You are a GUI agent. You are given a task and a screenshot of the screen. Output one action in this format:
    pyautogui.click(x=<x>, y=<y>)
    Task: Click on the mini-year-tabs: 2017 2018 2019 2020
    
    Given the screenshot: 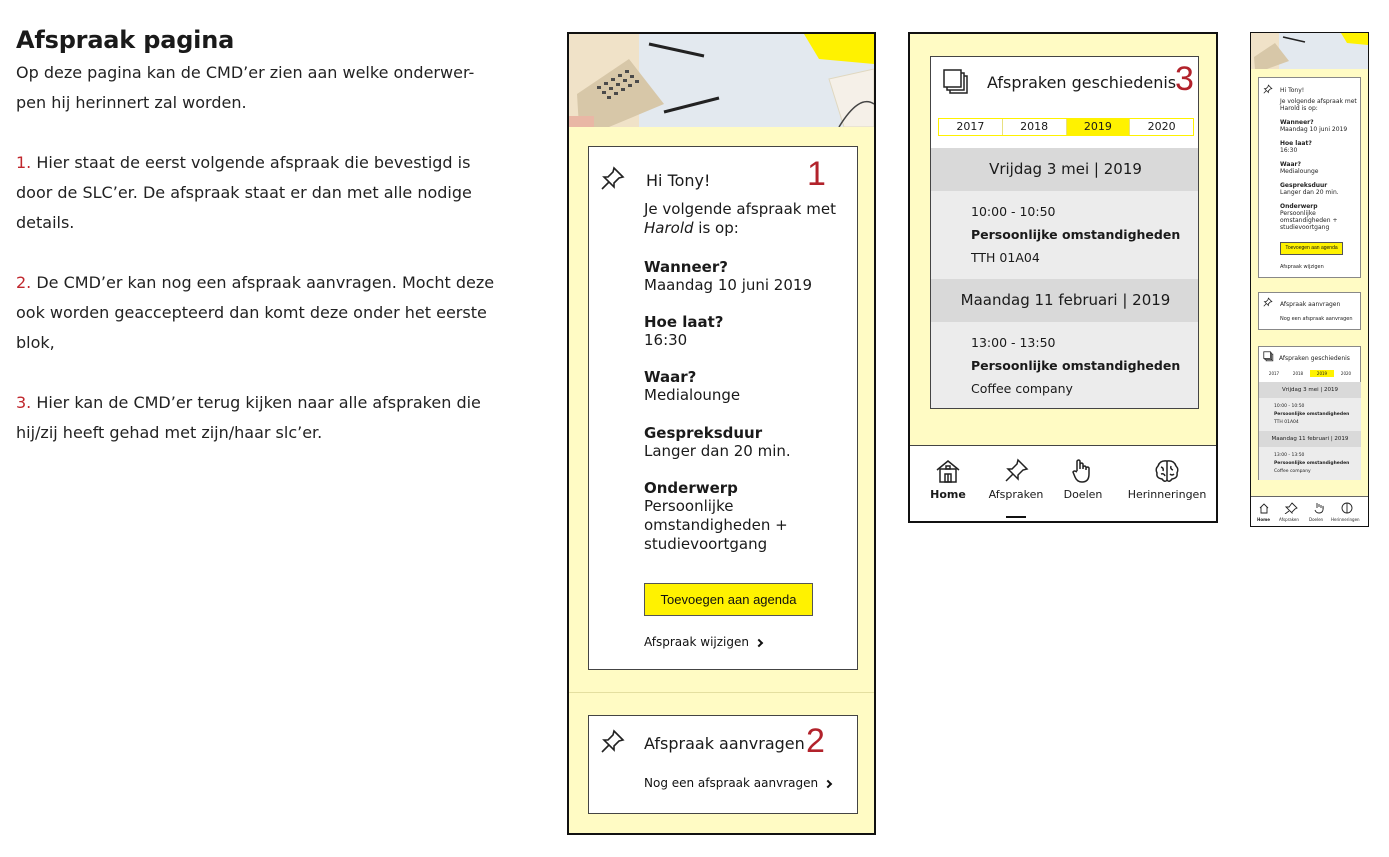 What is the action you would take?
    pyautogui.click(x=1310, y=373)
    